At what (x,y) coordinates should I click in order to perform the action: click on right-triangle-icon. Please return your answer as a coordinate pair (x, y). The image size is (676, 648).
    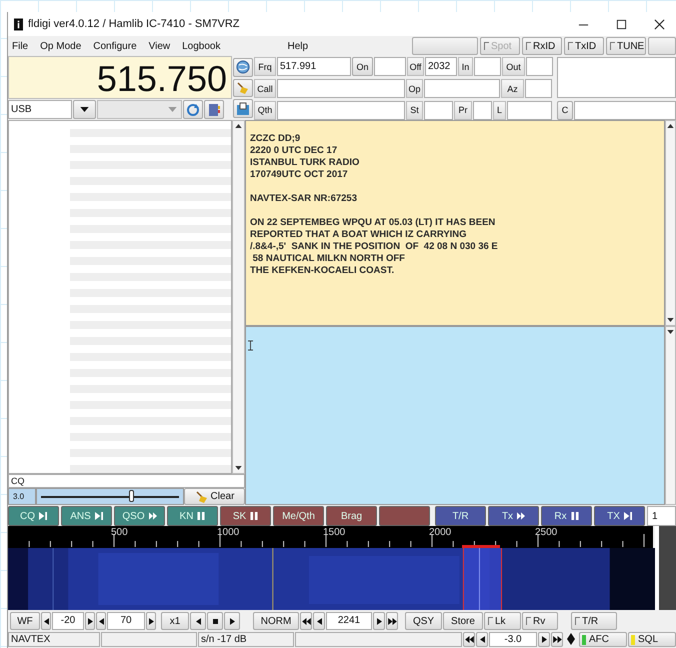
    Looking at the image, I should click on (379, 621).